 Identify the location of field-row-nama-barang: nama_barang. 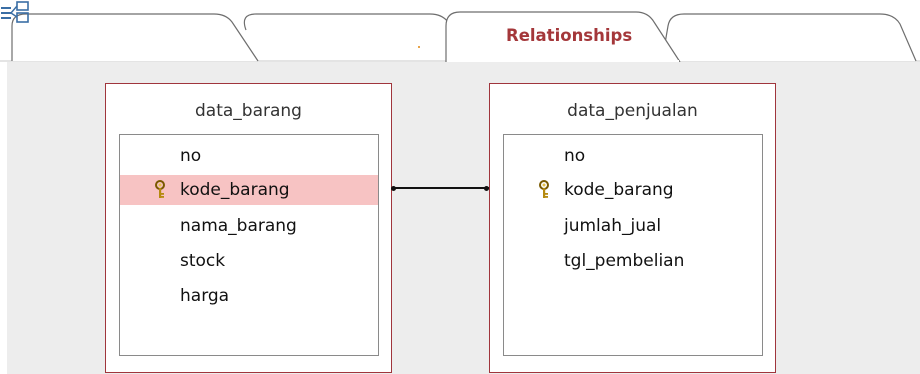
(249, 226).